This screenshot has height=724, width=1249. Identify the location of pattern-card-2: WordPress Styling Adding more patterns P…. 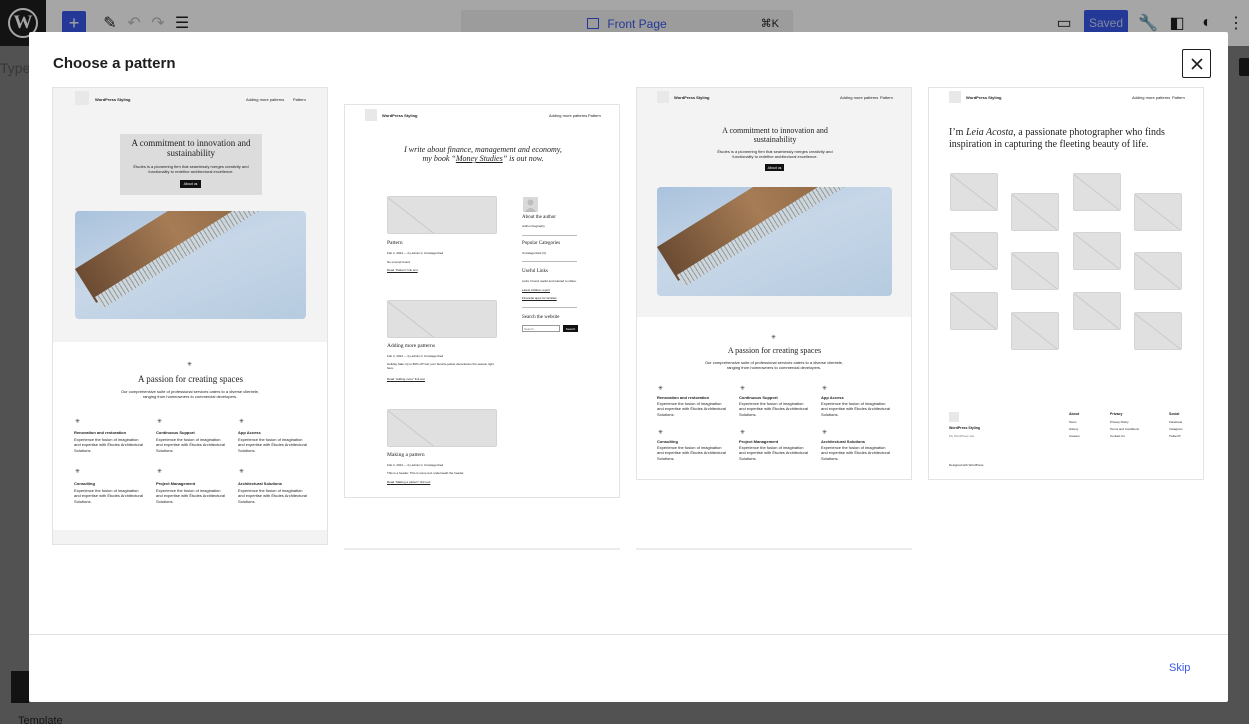
(482, 301).